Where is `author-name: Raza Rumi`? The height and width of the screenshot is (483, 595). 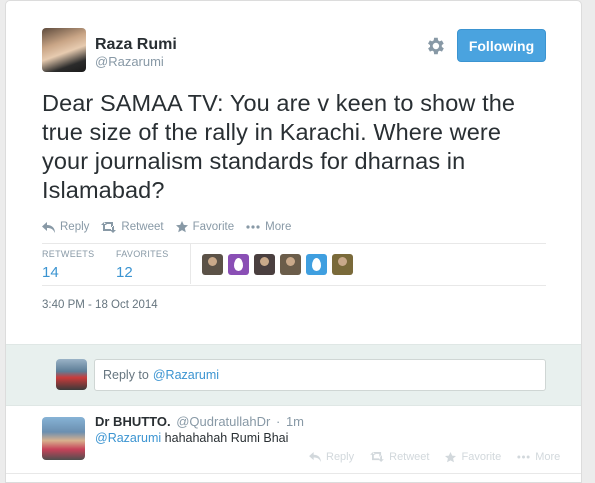 author-name: Raza Rumi is located at coordinates (136, 45).